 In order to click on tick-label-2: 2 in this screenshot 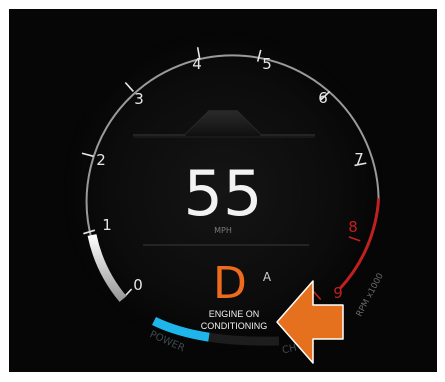, I will do `click(101, 160)`.